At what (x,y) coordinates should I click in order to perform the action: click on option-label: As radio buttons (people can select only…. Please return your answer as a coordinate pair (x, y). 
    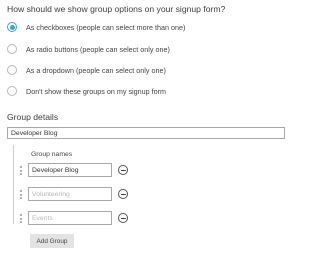
    Looking at the image, I should click on (98, 49).